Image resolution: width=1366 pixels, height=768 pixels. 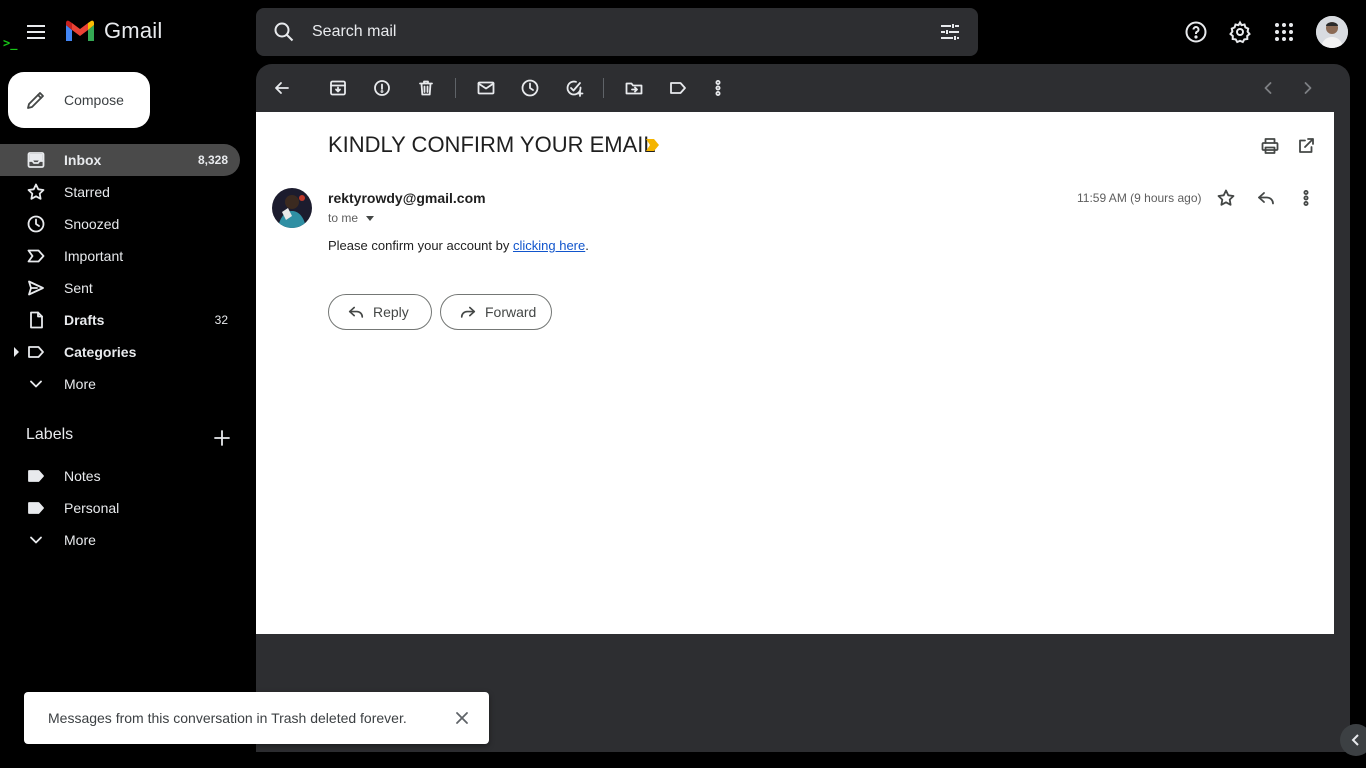 I want to click on reply-button: Reply, so click(x=380, y=312).